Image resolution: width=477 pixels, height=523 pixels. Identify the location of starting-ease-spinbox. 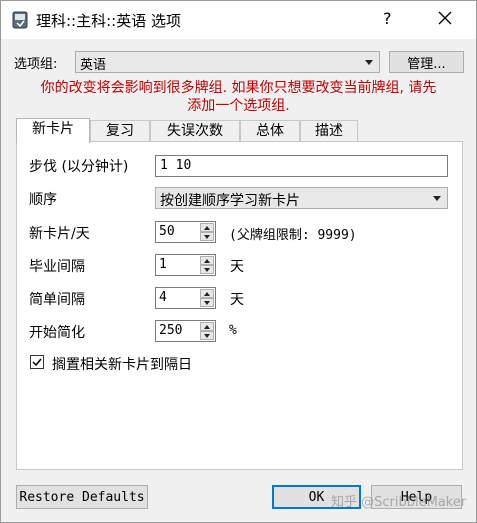
(185, 331).